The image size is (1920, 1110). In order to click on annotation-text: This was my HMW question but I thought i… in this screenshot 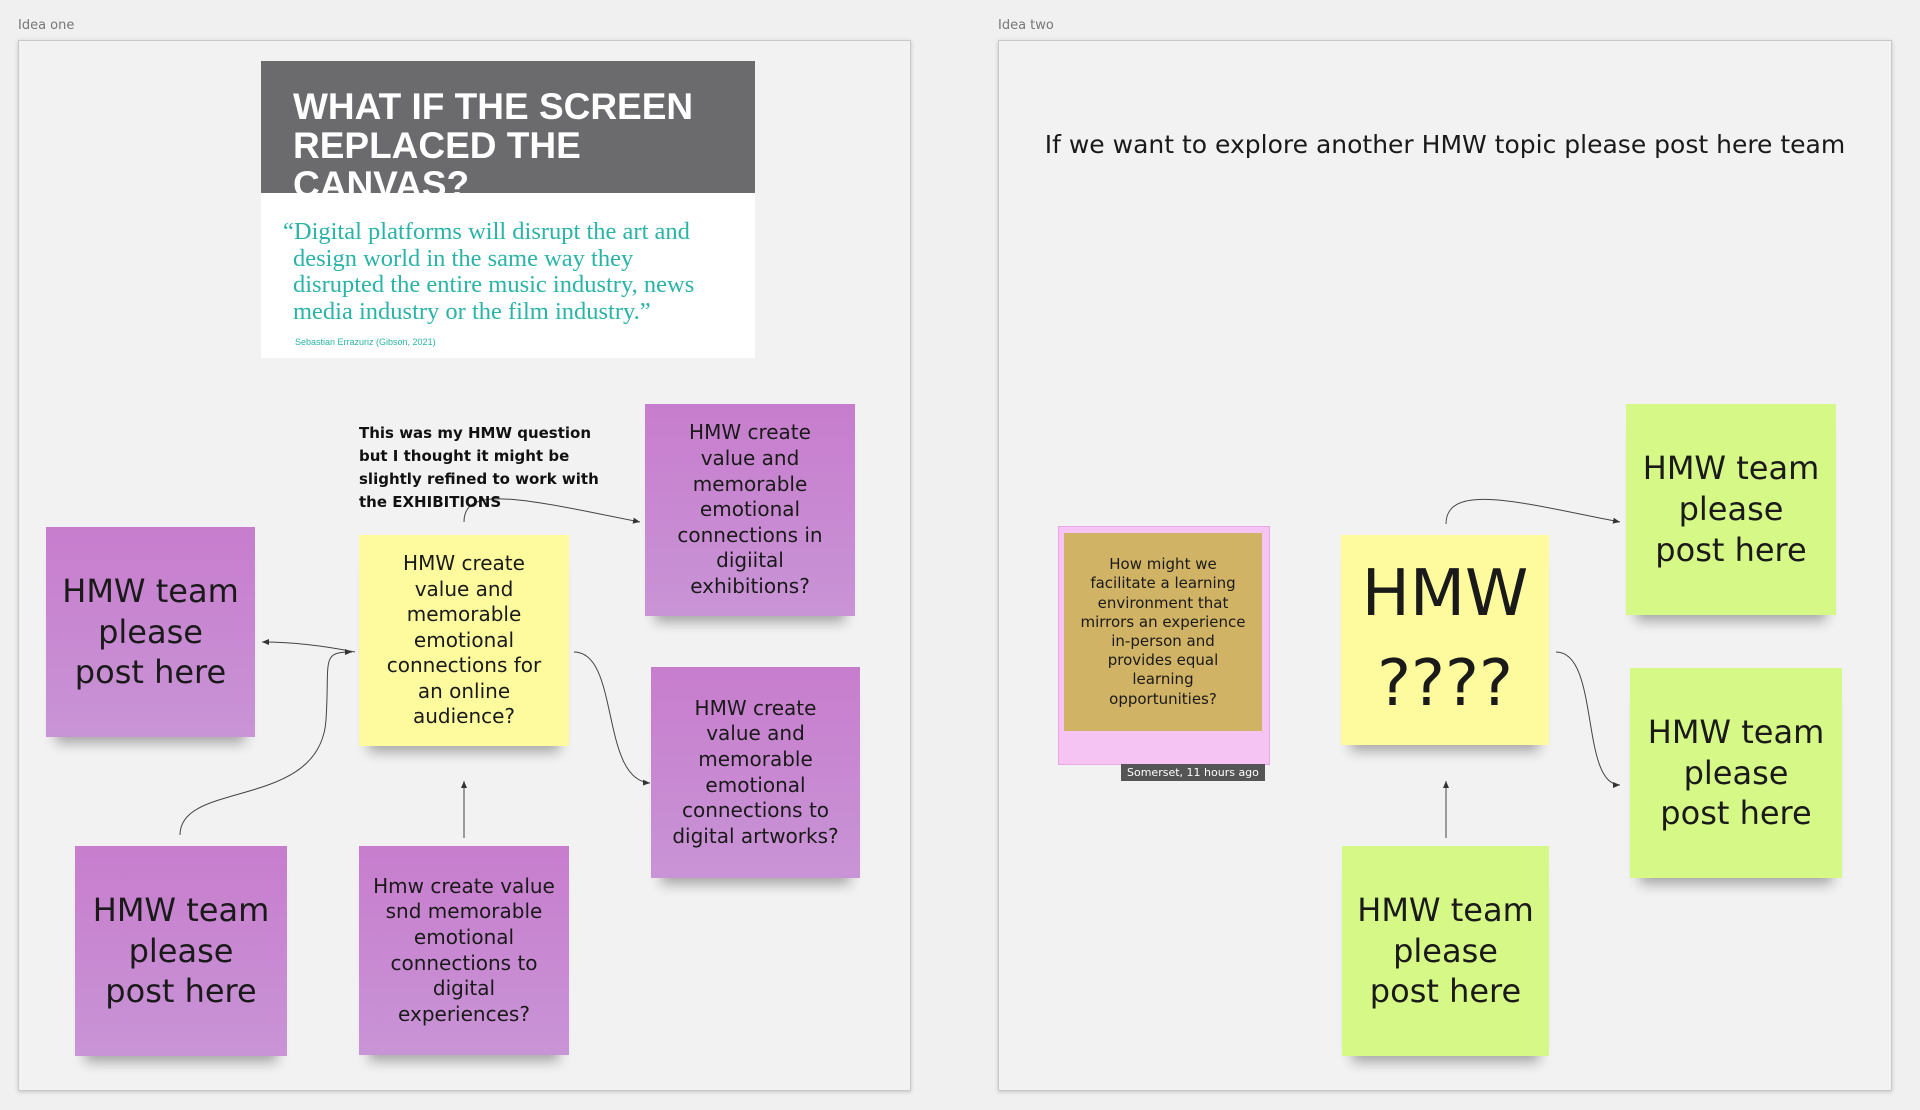, I will do `click(479, 468)`.